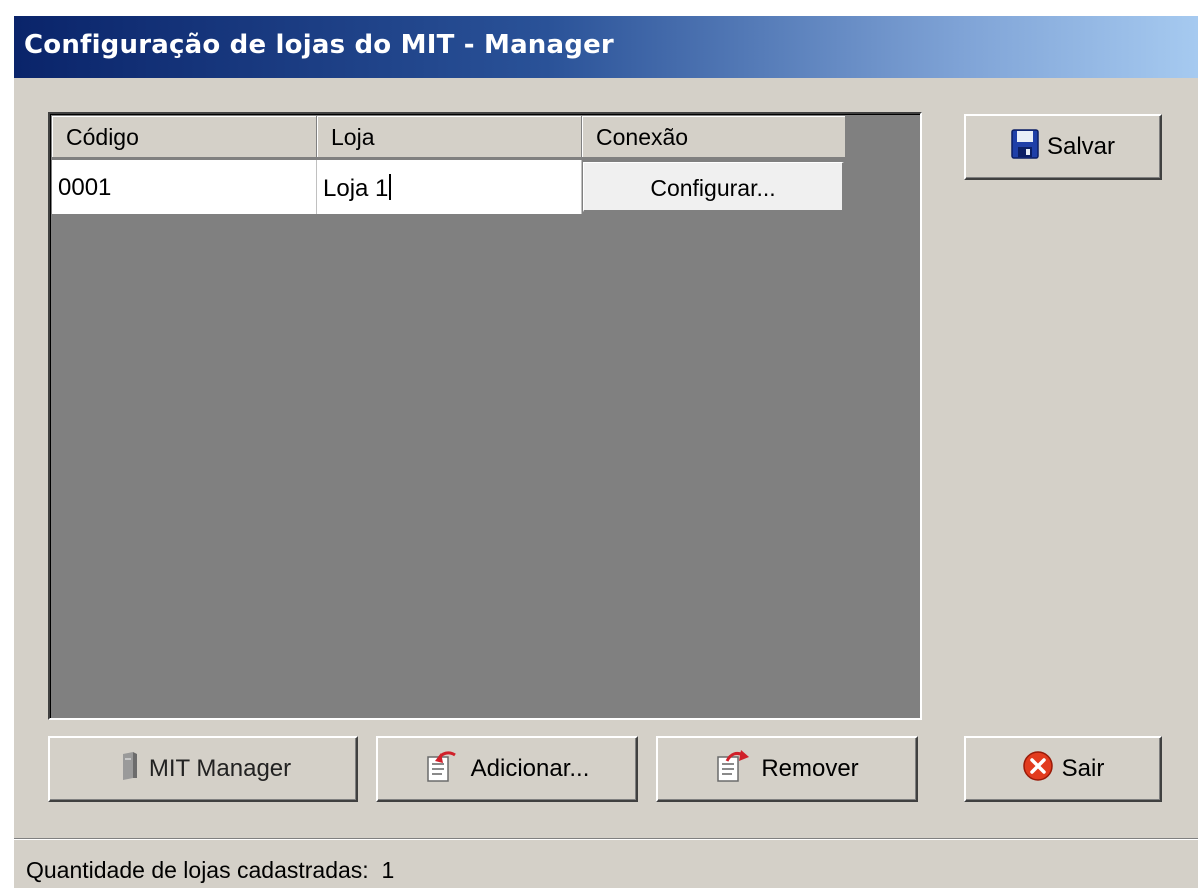 The height and width of the screenshot is (889, 1198). Describe the element at coordinates (449, 187) in the screenshot. I see `cell-loja-editor: Loja 1` at that location.